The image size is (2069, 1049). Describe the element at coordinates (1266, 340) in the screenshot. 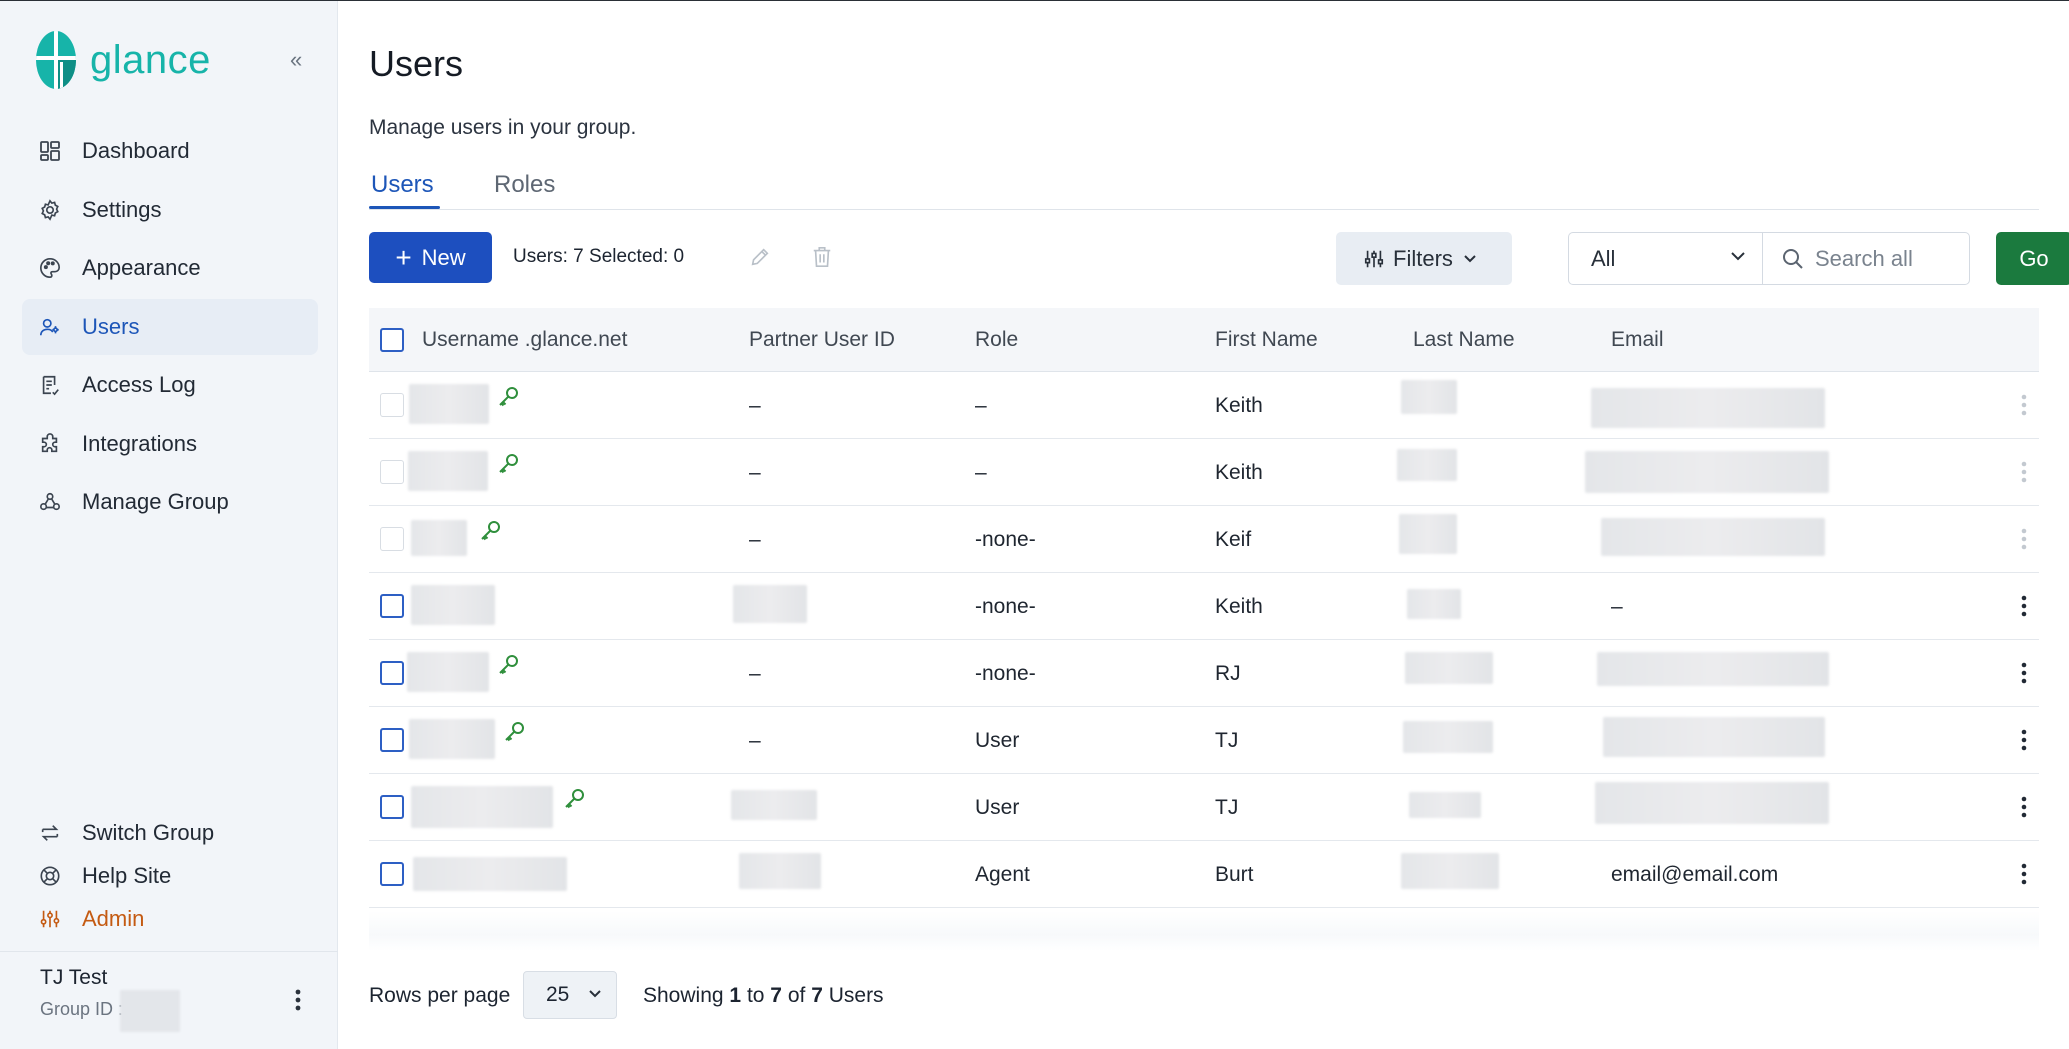

I see `column-header-first-name: First Name` at that location.